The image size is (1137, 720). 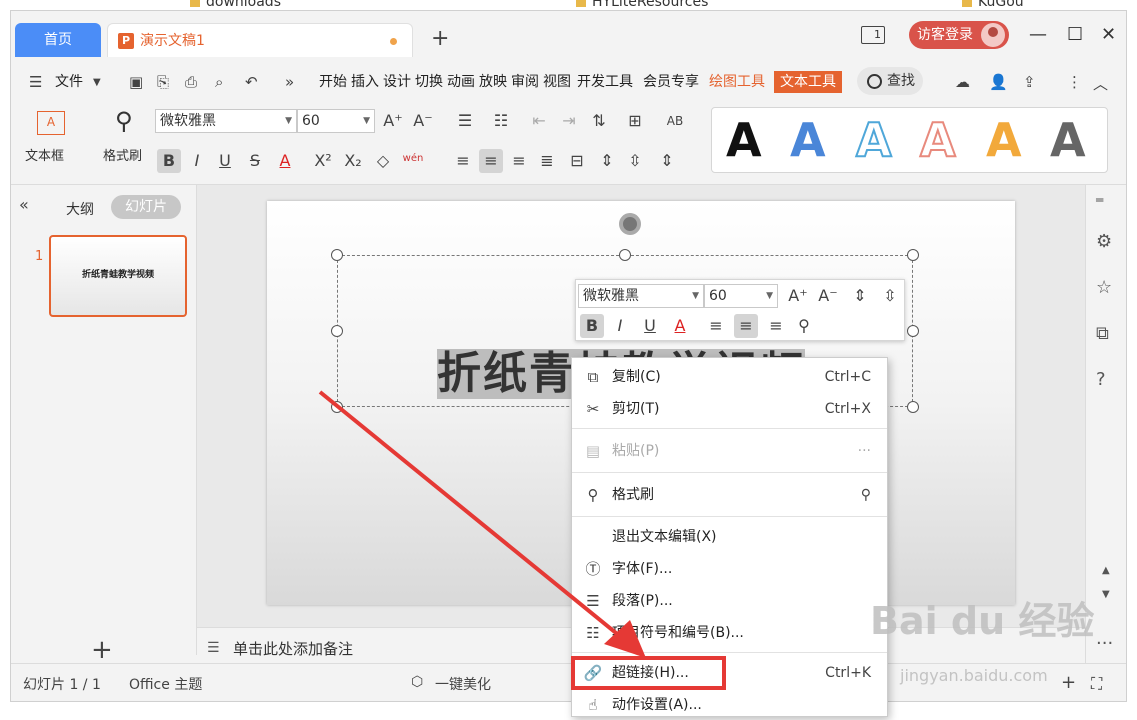 What do you see at coordinates (102, 650) in the screenshot?
I see `add-slide-button: +` at bounding box center [102, 650].